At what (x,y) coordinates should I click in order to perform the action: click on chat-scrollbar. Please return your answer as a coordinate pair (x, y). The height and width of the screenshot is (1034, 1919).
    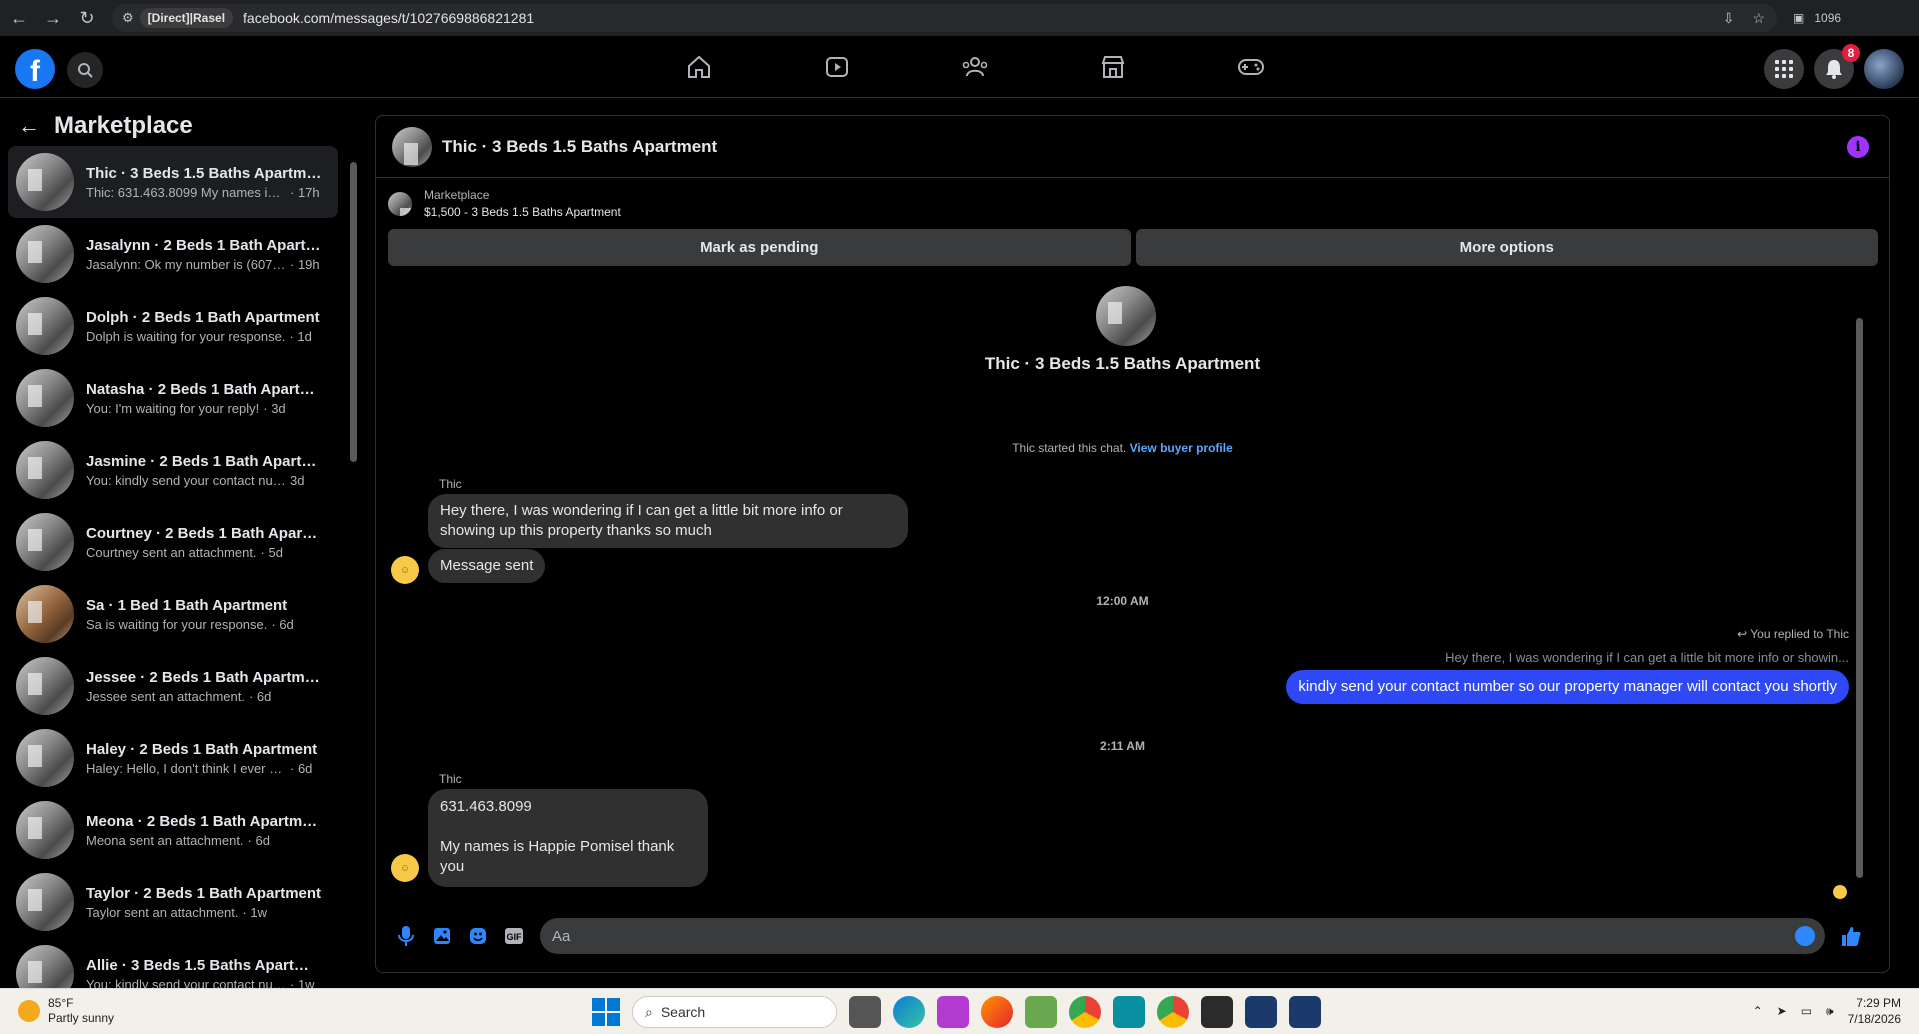
    Looking at the image, I should click on (1860, 588).